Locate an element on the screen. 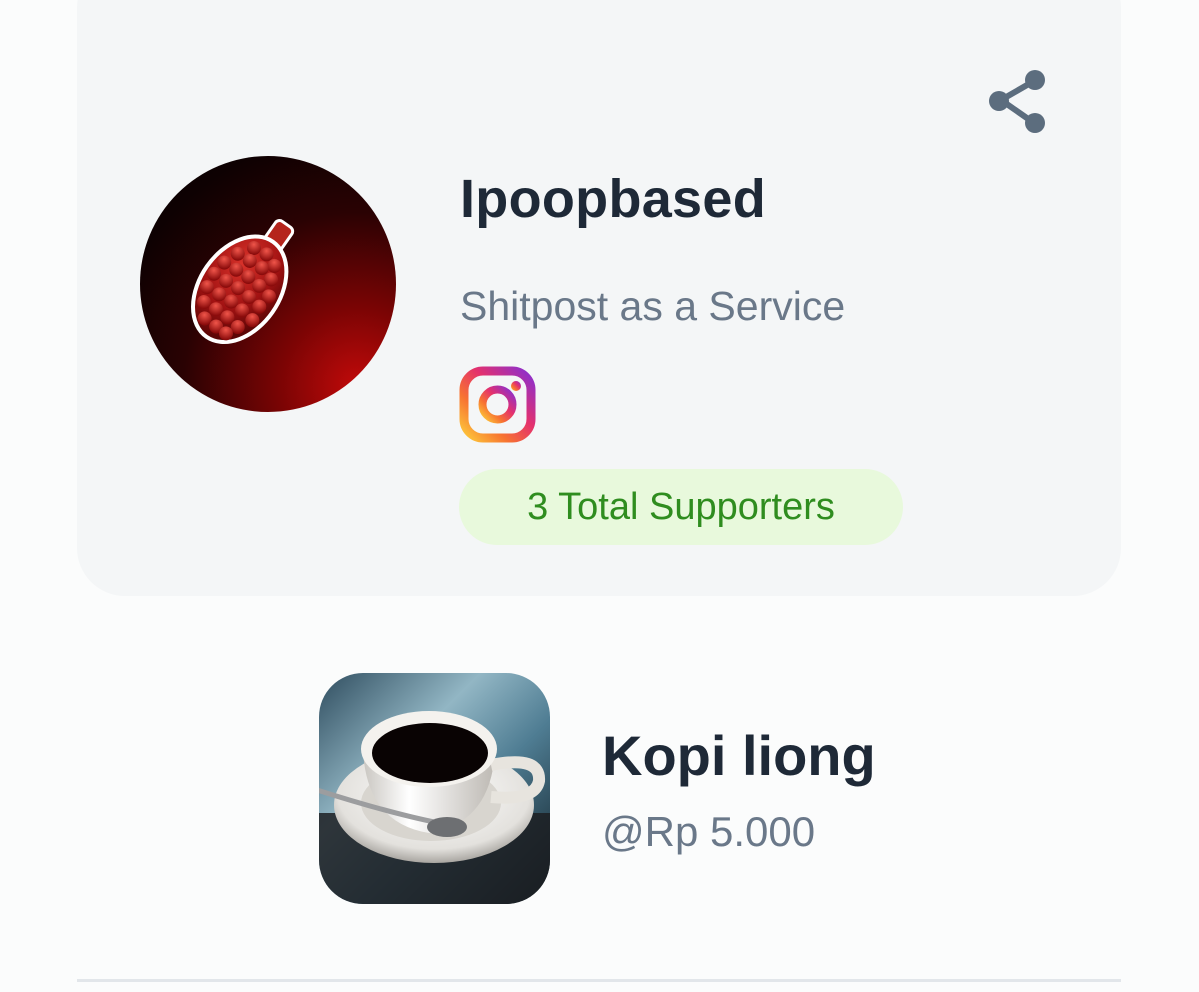 This screenshot has width=1199, height=992. avatar is located at coordinates (268, 284).